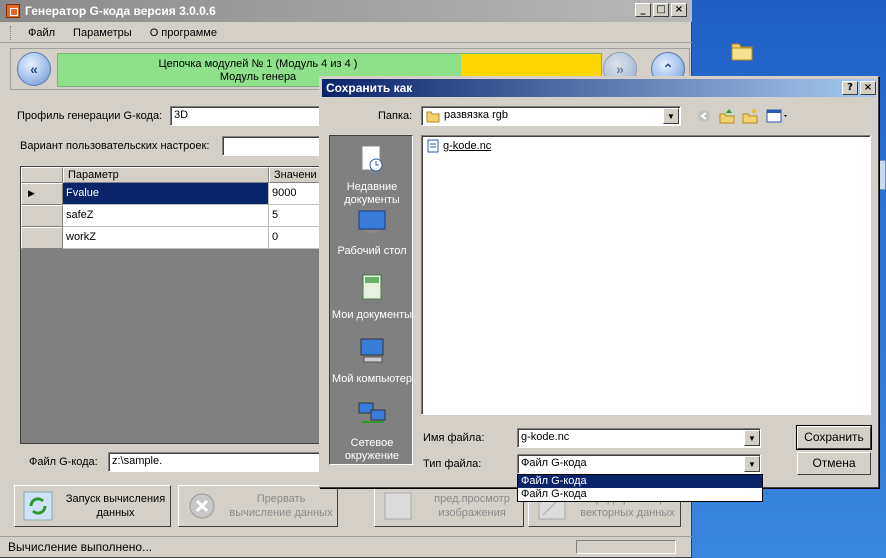 The width and height of the screenshot is (886, 558). I want to click on grid-header-value: Значени, so click(295, 175).